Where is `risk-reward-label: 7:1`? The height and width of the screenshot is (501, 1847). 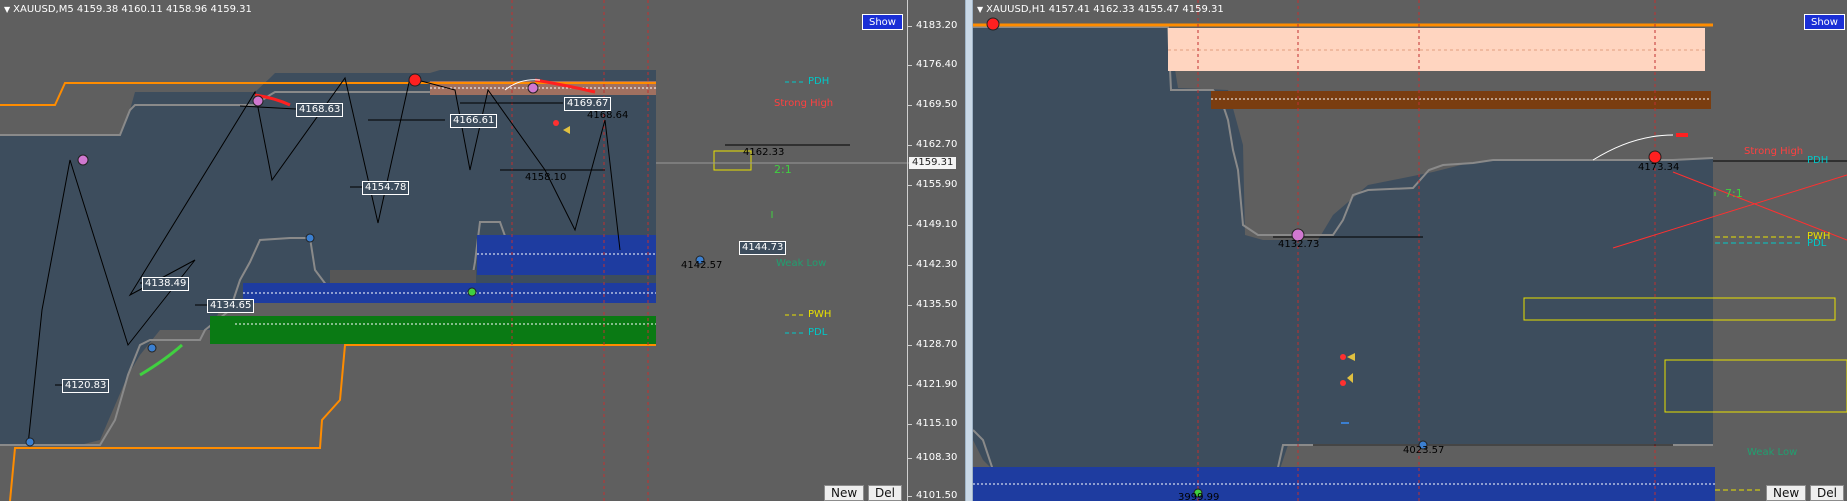
risk-reward-label: 7:1 is located at coordinates (1734, 193).